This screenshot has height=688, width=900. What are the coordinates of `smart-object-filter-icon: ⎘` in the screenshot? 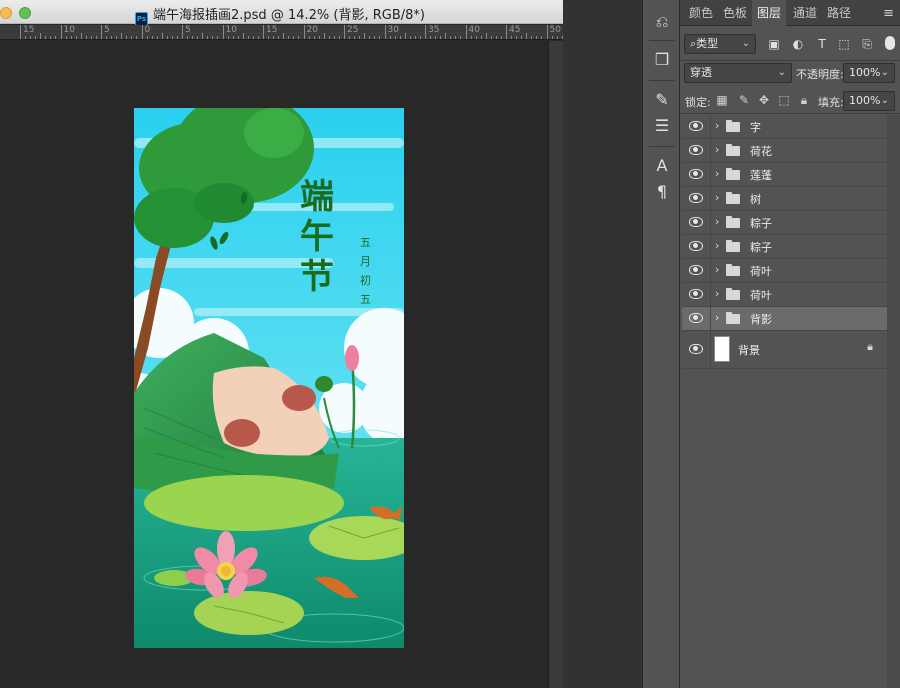 It's located at (867, 44).